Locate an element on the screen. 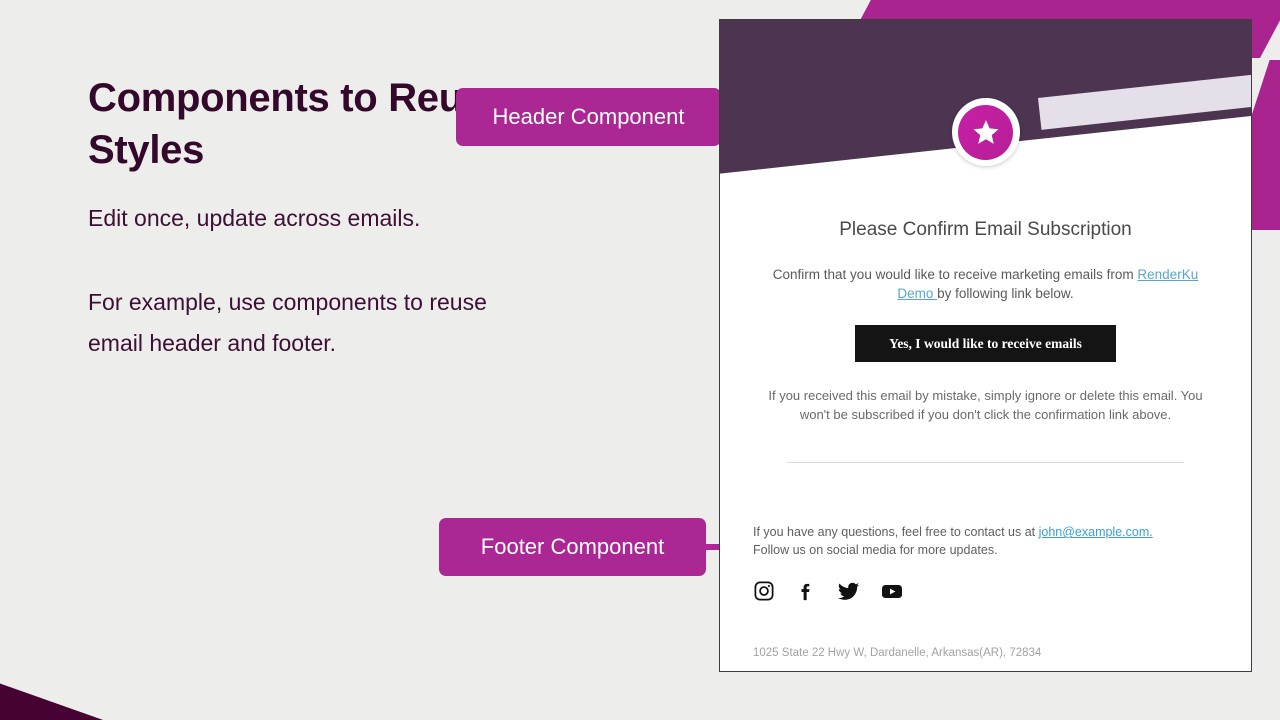  logo-disc is located at coordinates (985, 132).